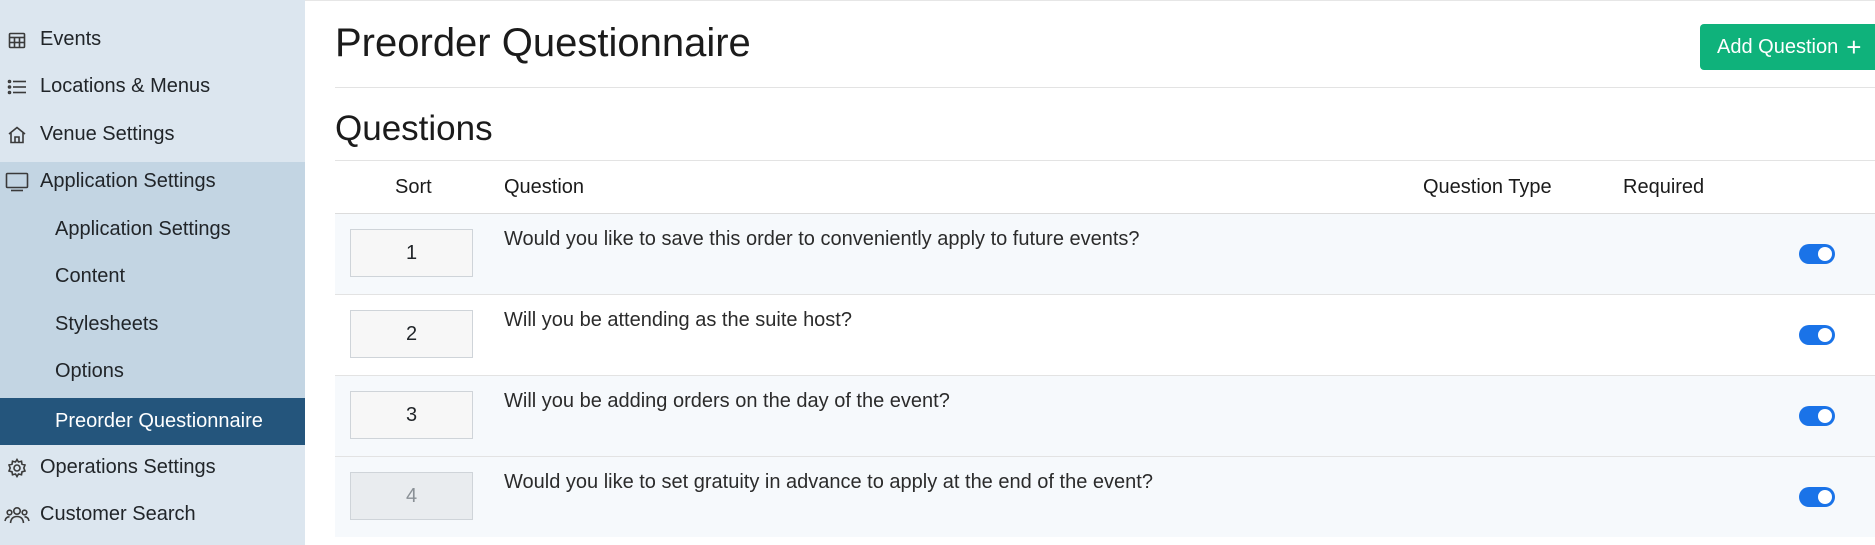 This screenshot has height=545, width=1875. What do you see at coordinates (1854, 47) in the screenshot?
I see `plus-icon: +` at bounding box center [1854, 47].